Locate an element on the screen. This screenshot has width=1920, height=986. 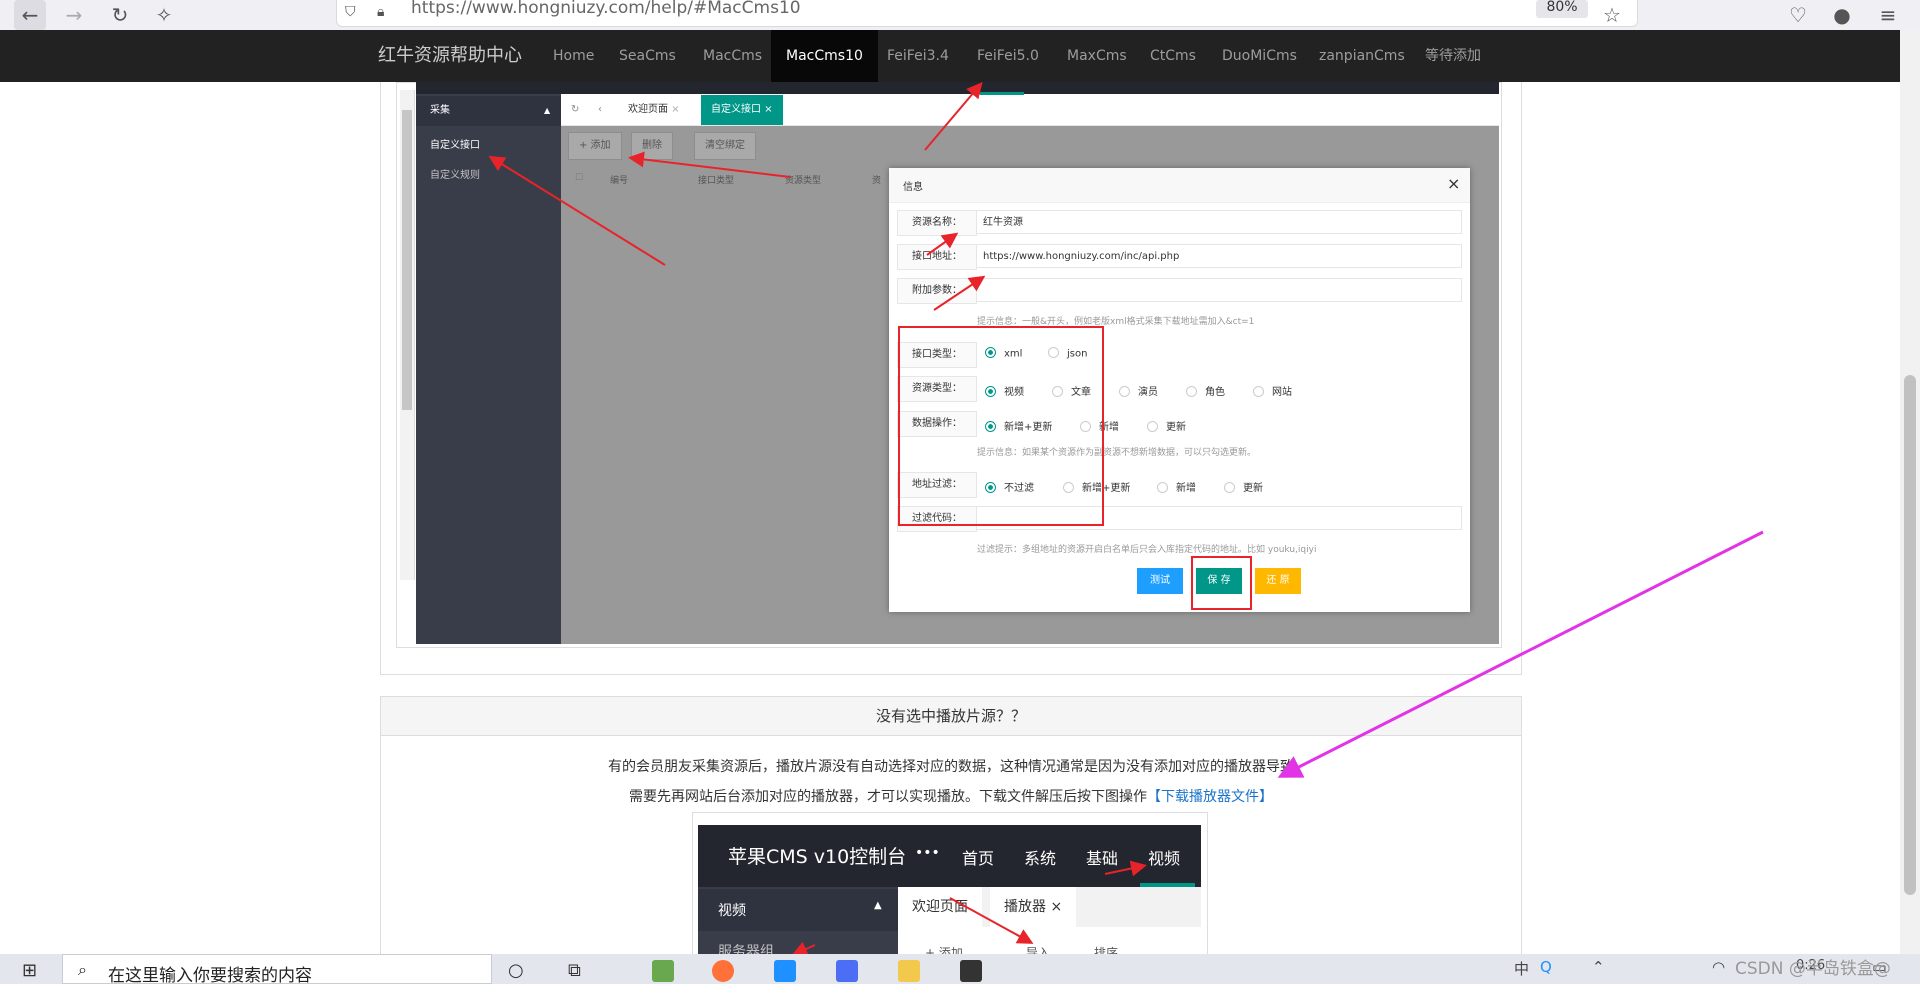
task-view-icon: ⧉ is located at coordinates (574, 970).